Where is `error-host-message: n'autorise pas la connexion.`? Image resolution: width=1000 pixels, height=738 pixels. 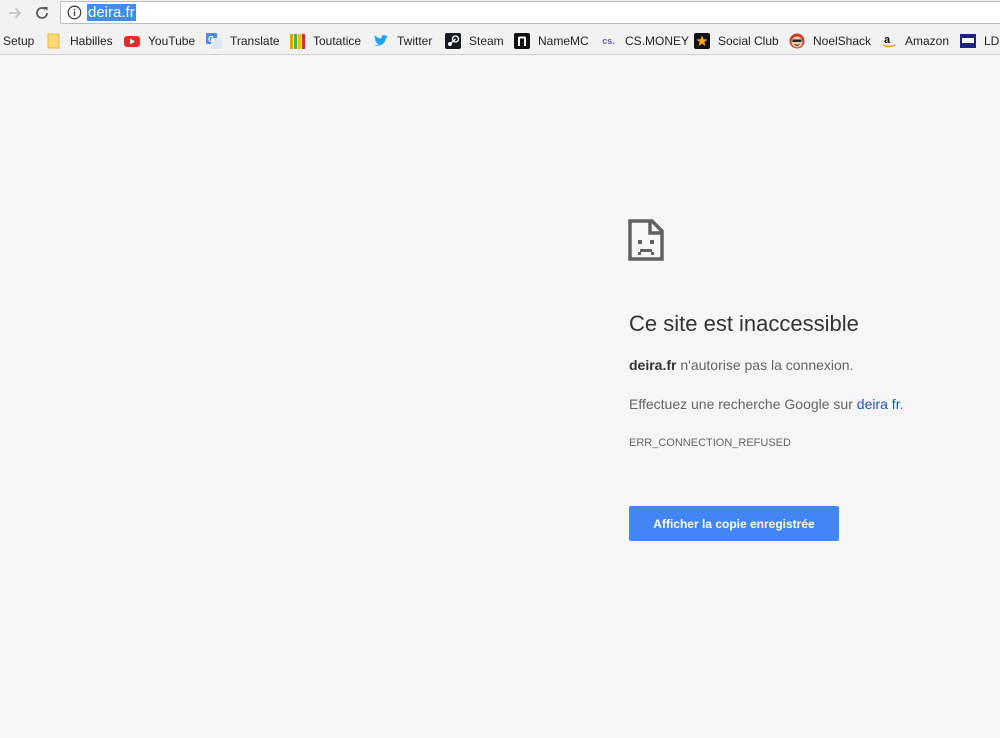 error-host-message: n'autorise pas la connexion. is located at coordinates (767, 365).